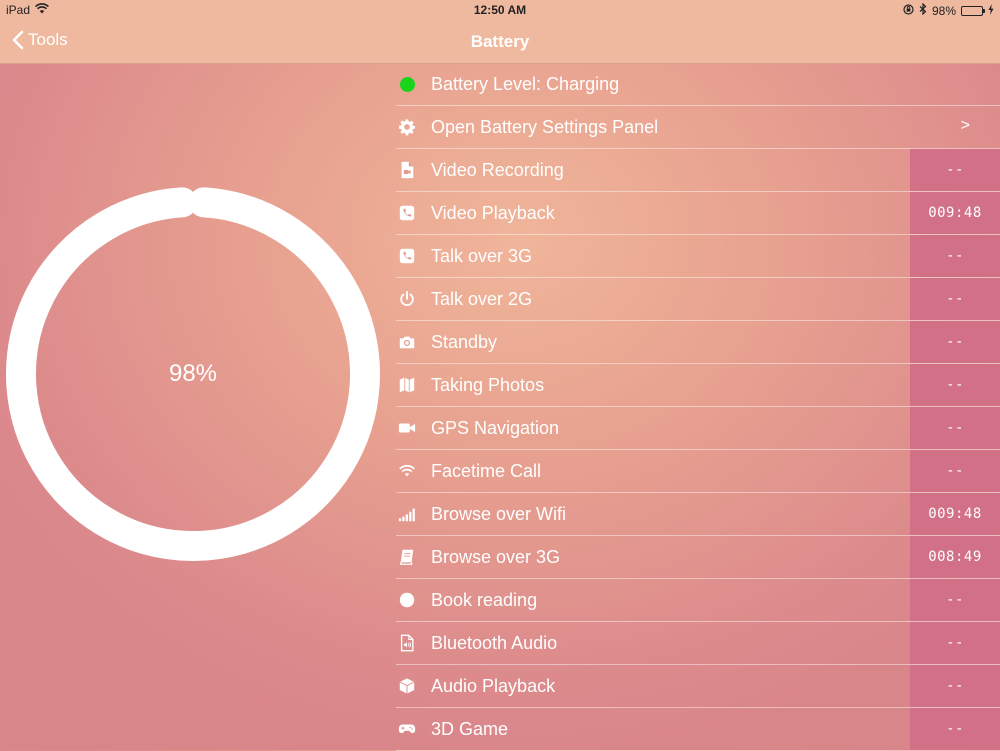 Image resolution: width=1000 pixels, height=751 pixels. What do you see at coordinates (698, 342) in the screenshot?
I see `usage-row: Standby --` at bounding box center [698, 342].